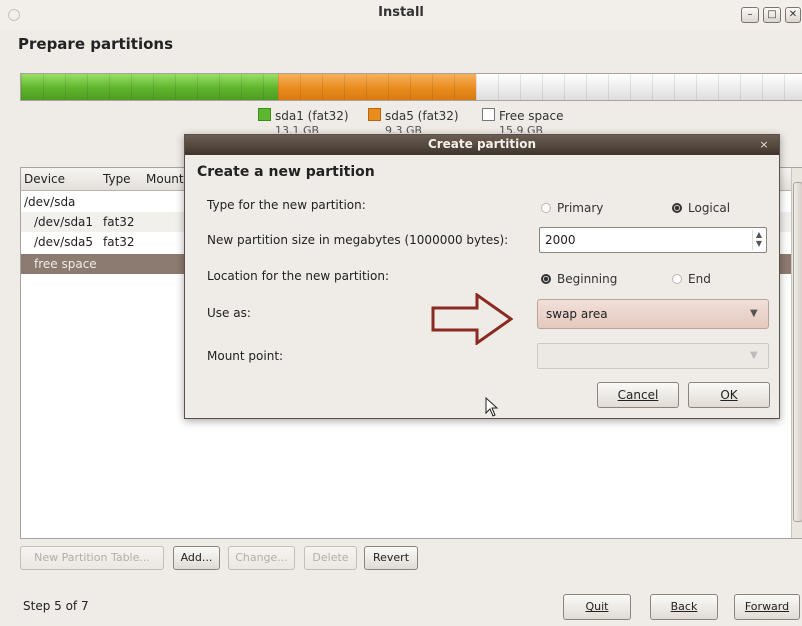  Describe the element at coordinates (587, 279) in the screenshot. I see `radio-beginning-label: Beginning` at that location.